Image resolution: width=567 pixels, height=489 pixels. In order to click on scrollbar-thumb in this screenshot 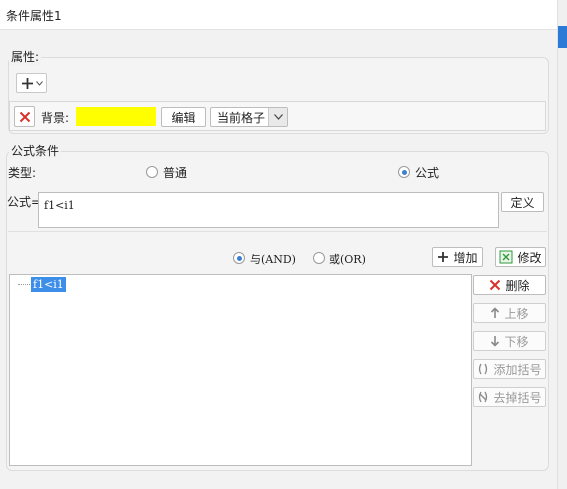, I will do `click(562, 37)`.